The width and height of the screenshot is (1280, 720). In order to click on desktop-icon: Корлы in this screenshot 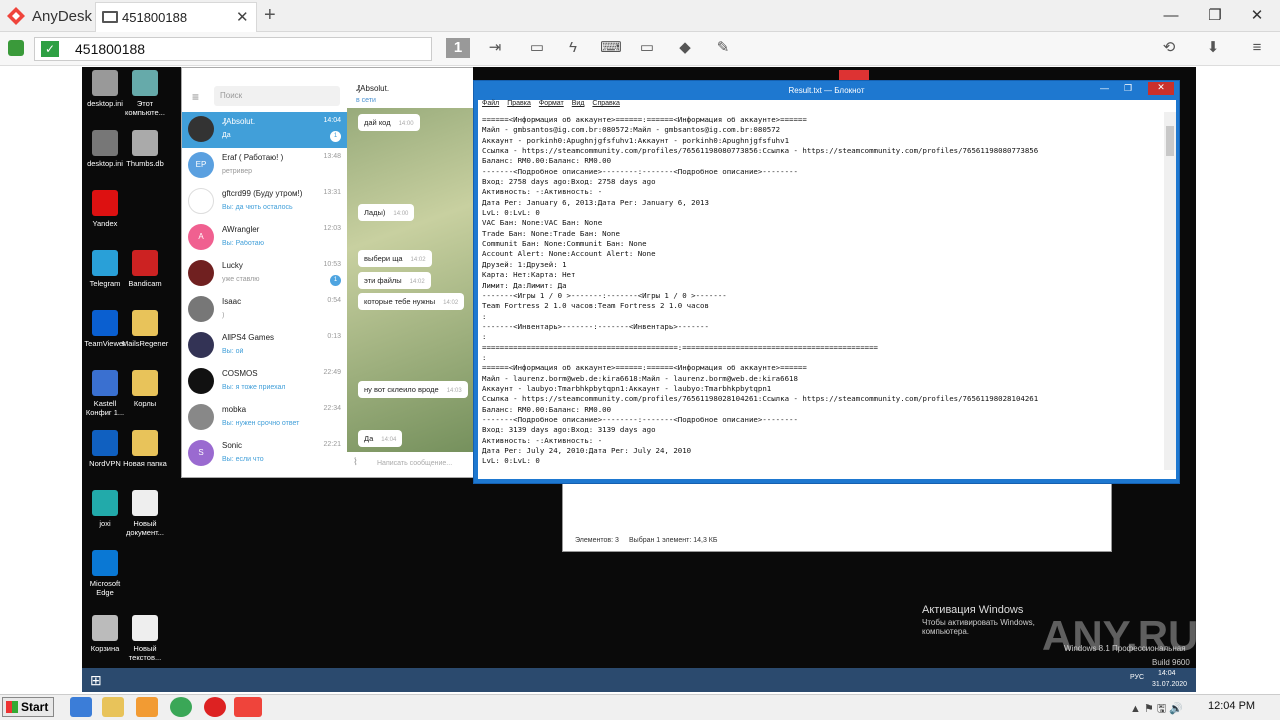, I will do `click(145, 389)`.